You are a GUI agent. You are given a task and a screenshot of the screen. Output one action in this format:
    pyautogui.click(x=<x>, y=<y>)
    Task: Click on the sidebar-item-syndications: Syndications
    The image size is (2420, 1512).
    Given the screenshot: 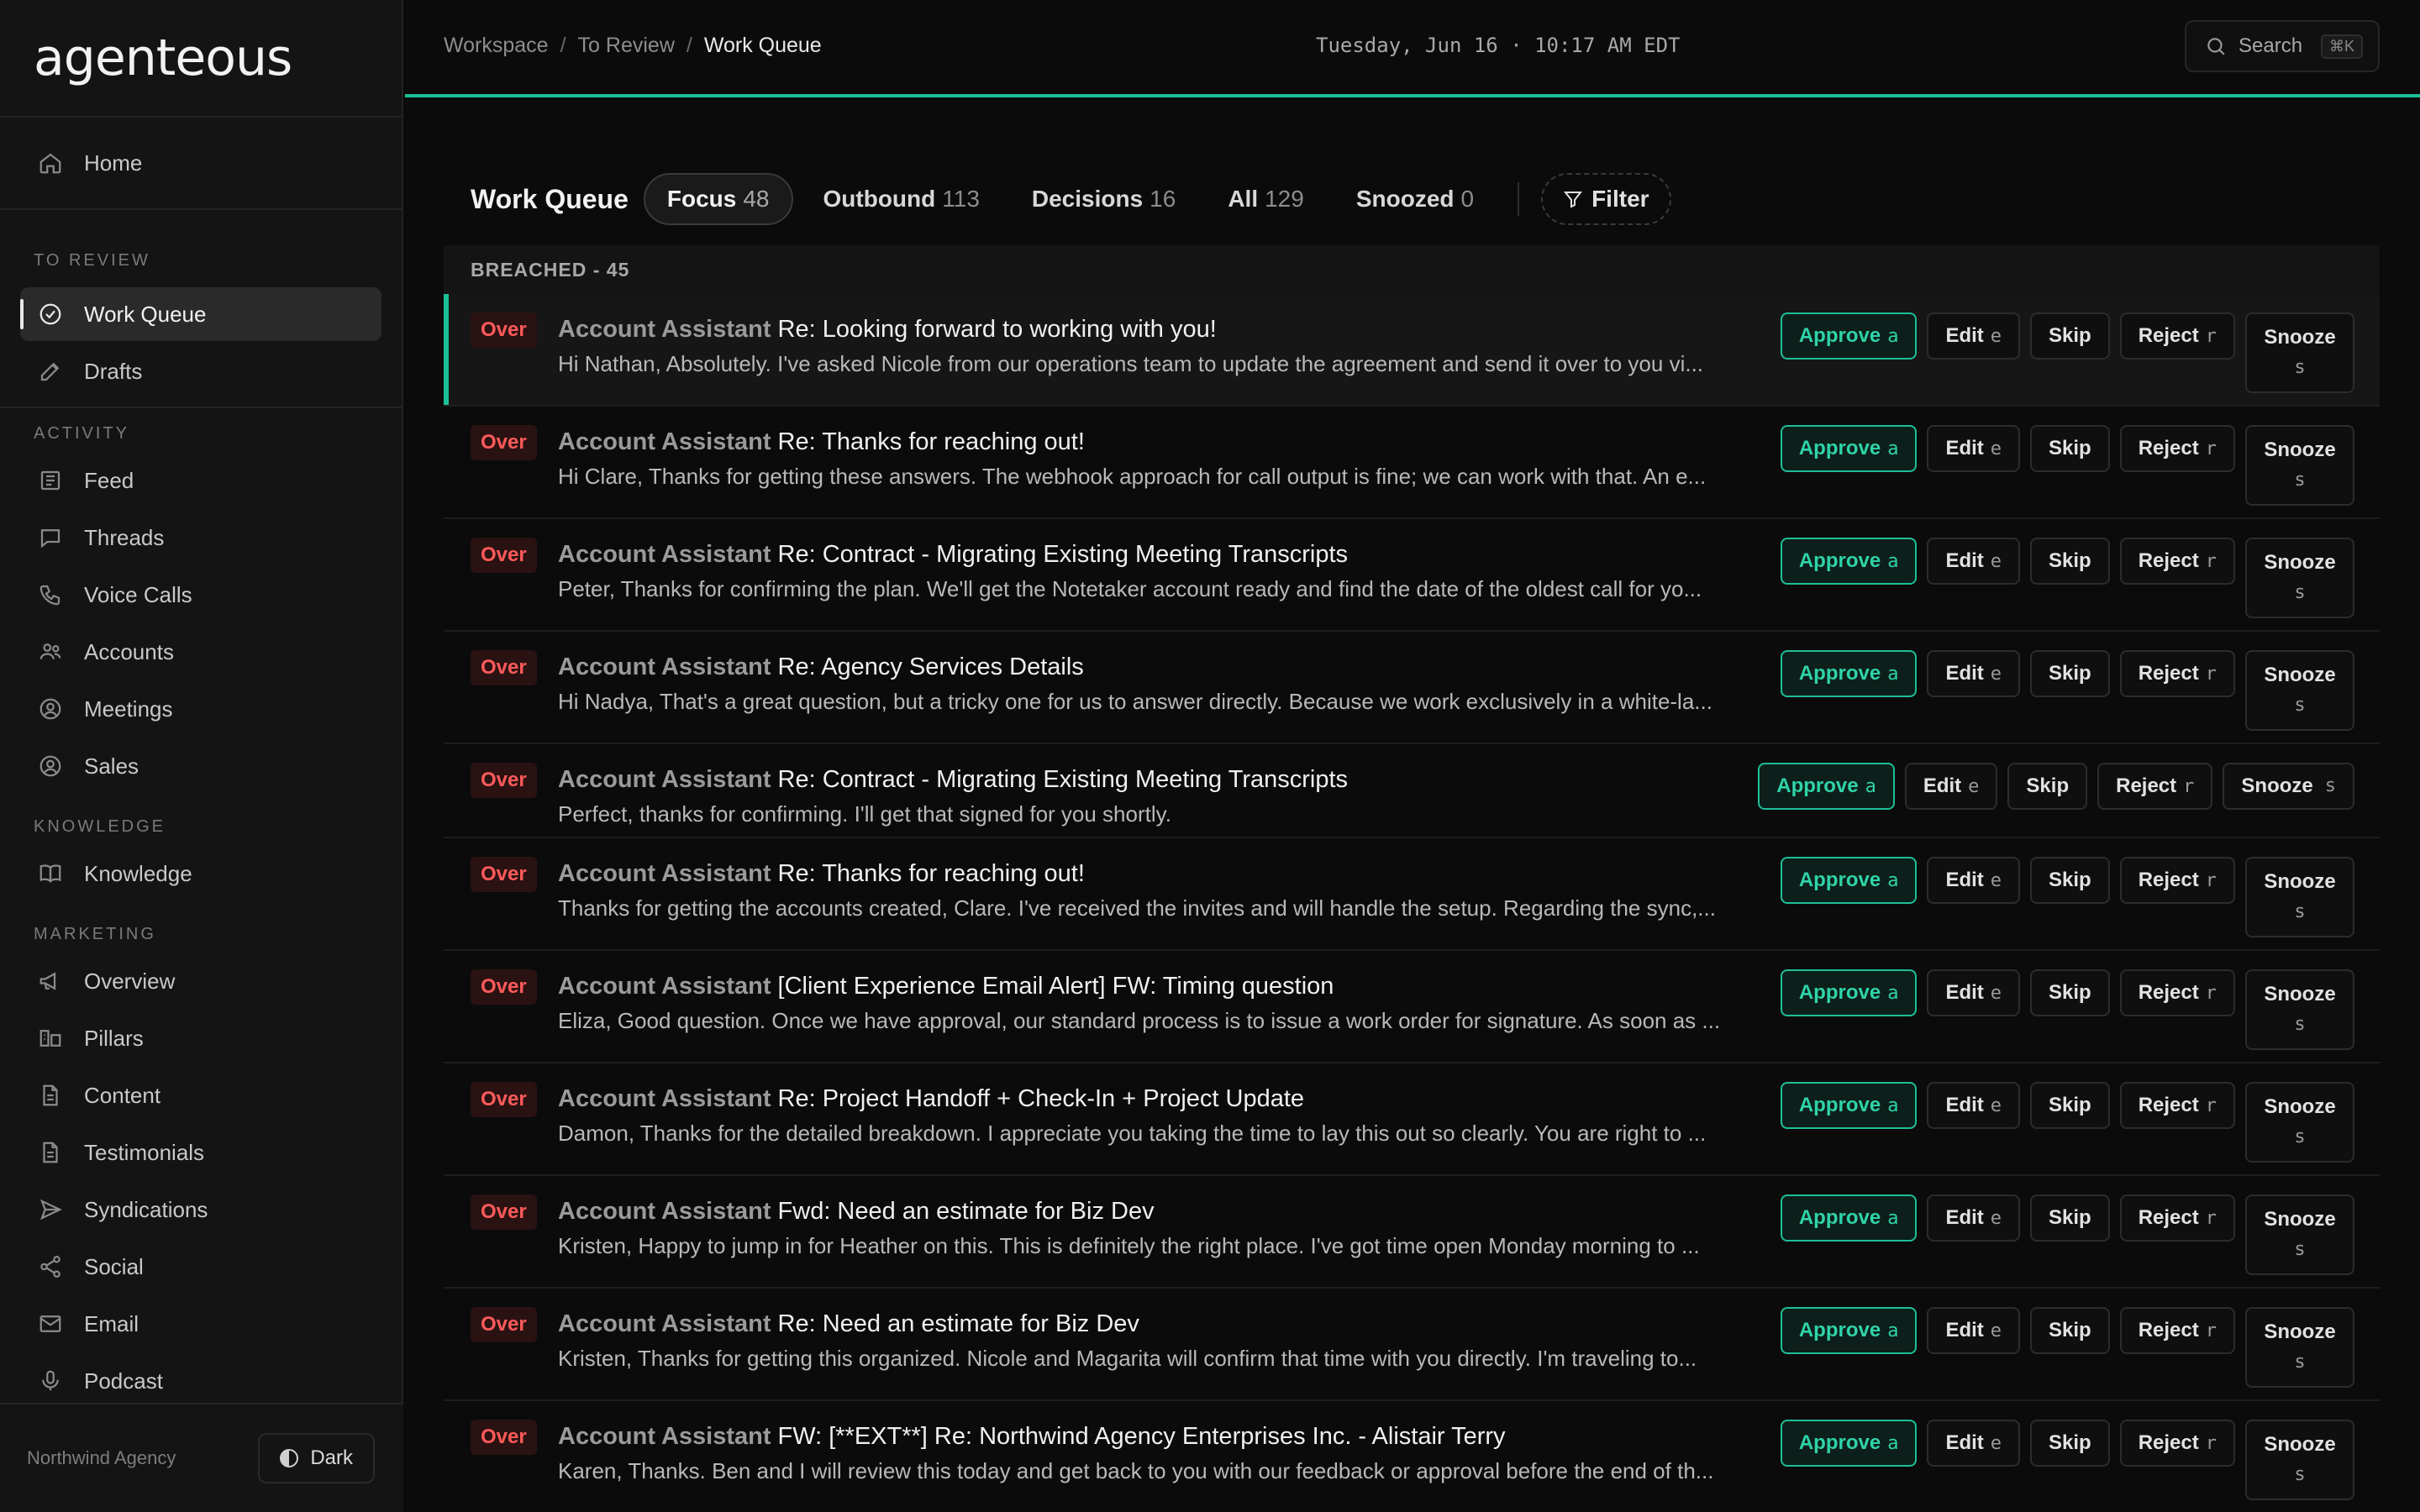 What is the action you would take?
    pyautogui.click(x=200, y=1209)
    